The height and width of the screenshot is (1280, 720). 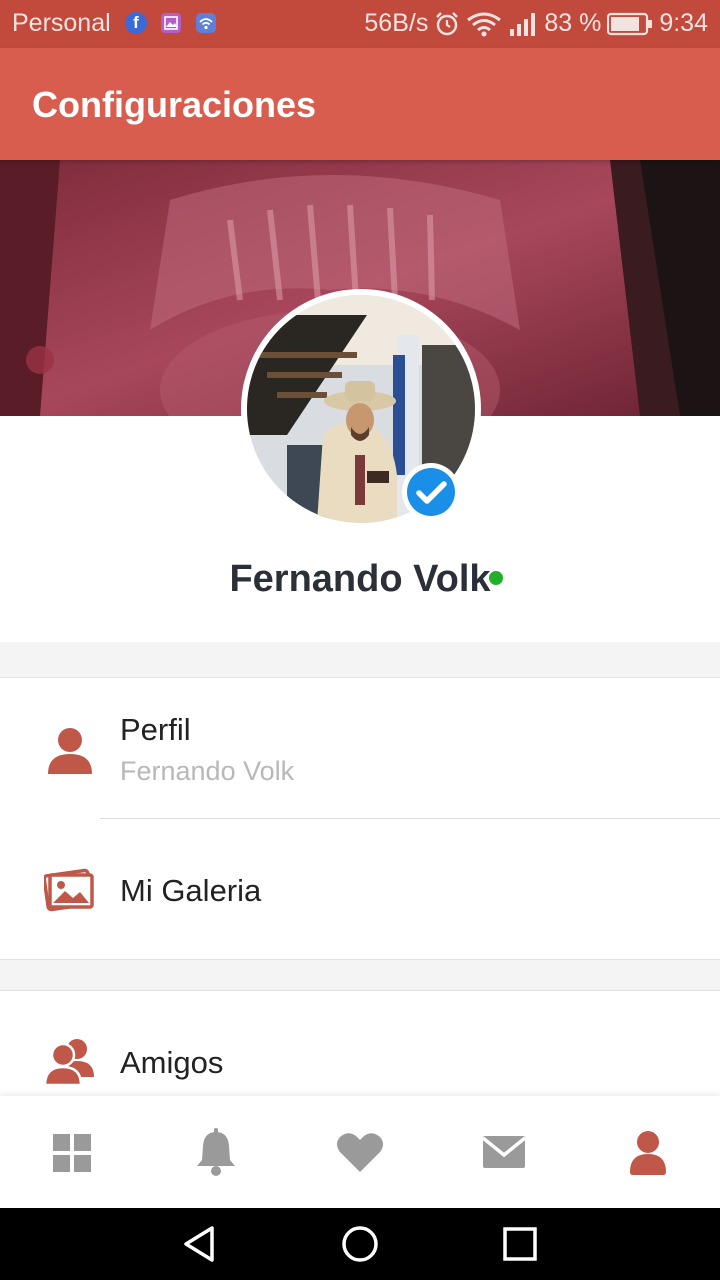 I want to click on status-bar: Personal f 56B/s 83 % 9:34, so click(x=360, y=24).